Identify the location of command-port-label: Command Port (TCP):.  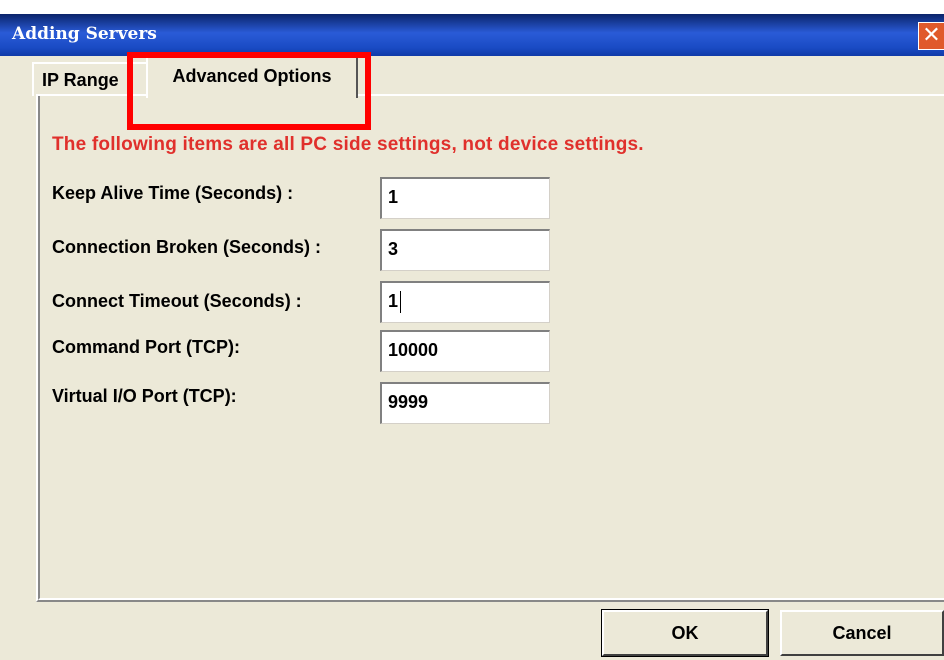
(146, 347).